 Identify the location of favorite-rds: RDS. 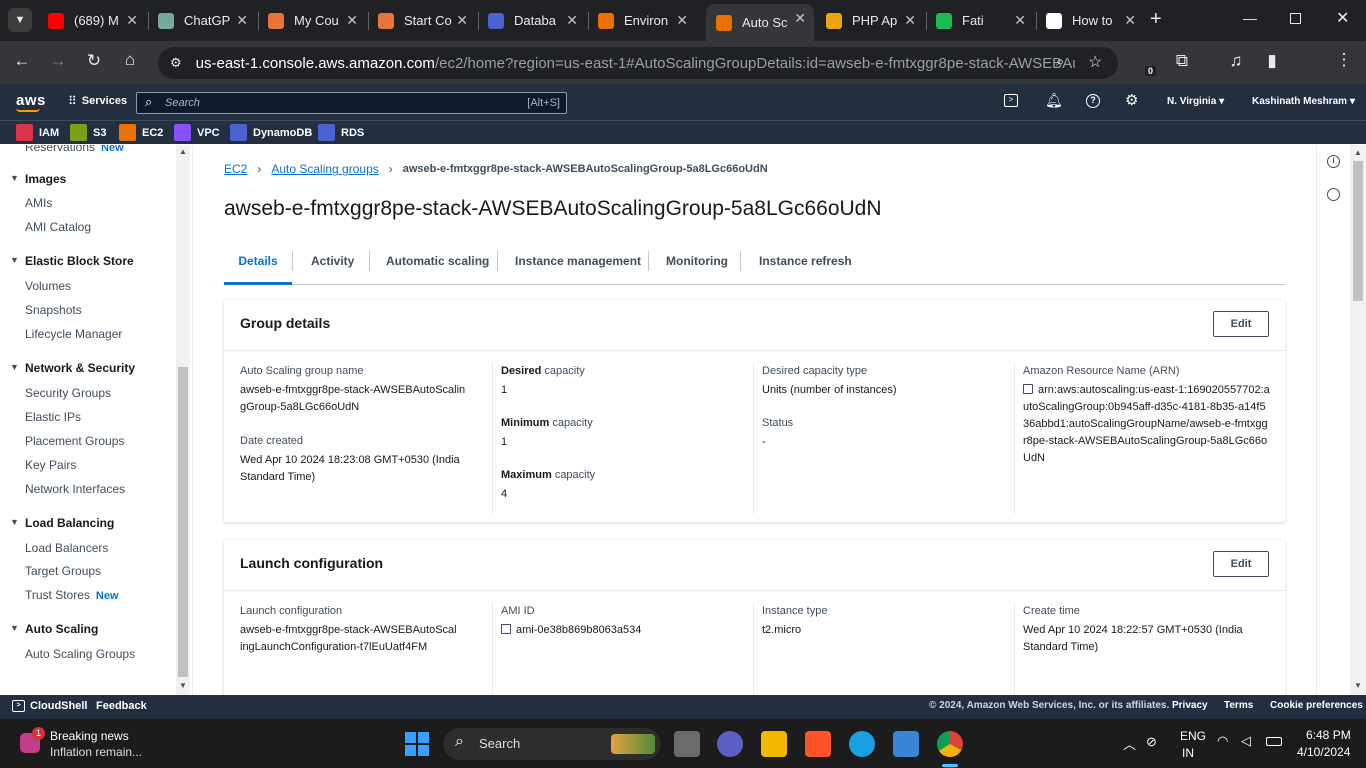
(341, 132).